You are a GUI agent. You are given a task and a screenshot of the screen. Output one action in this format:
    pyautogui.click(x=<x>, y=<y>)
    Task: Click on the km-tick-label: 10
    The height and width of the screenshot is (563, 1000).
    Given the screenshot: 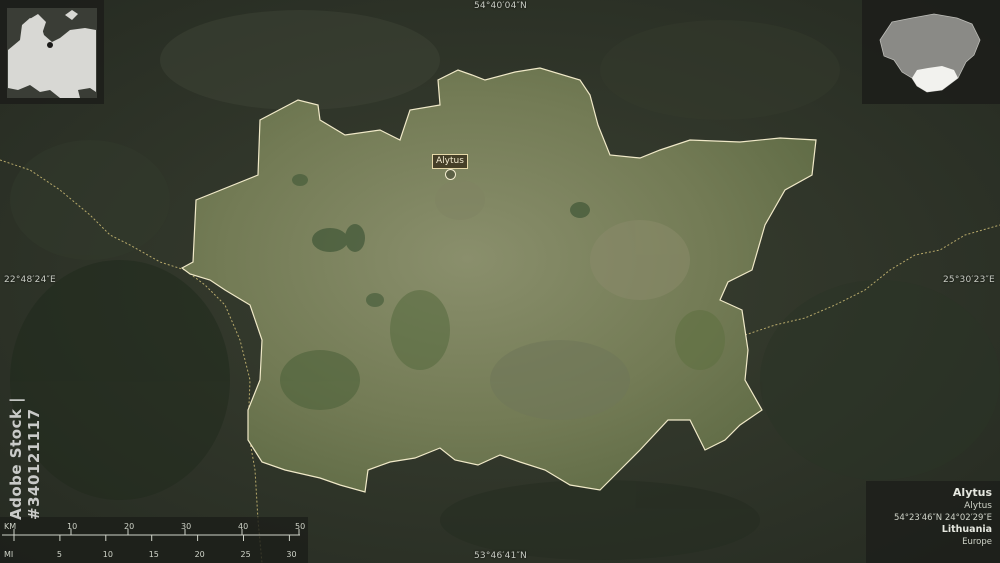 What is the action you would take?
    pyautogui.click(x=72, y=526)
    